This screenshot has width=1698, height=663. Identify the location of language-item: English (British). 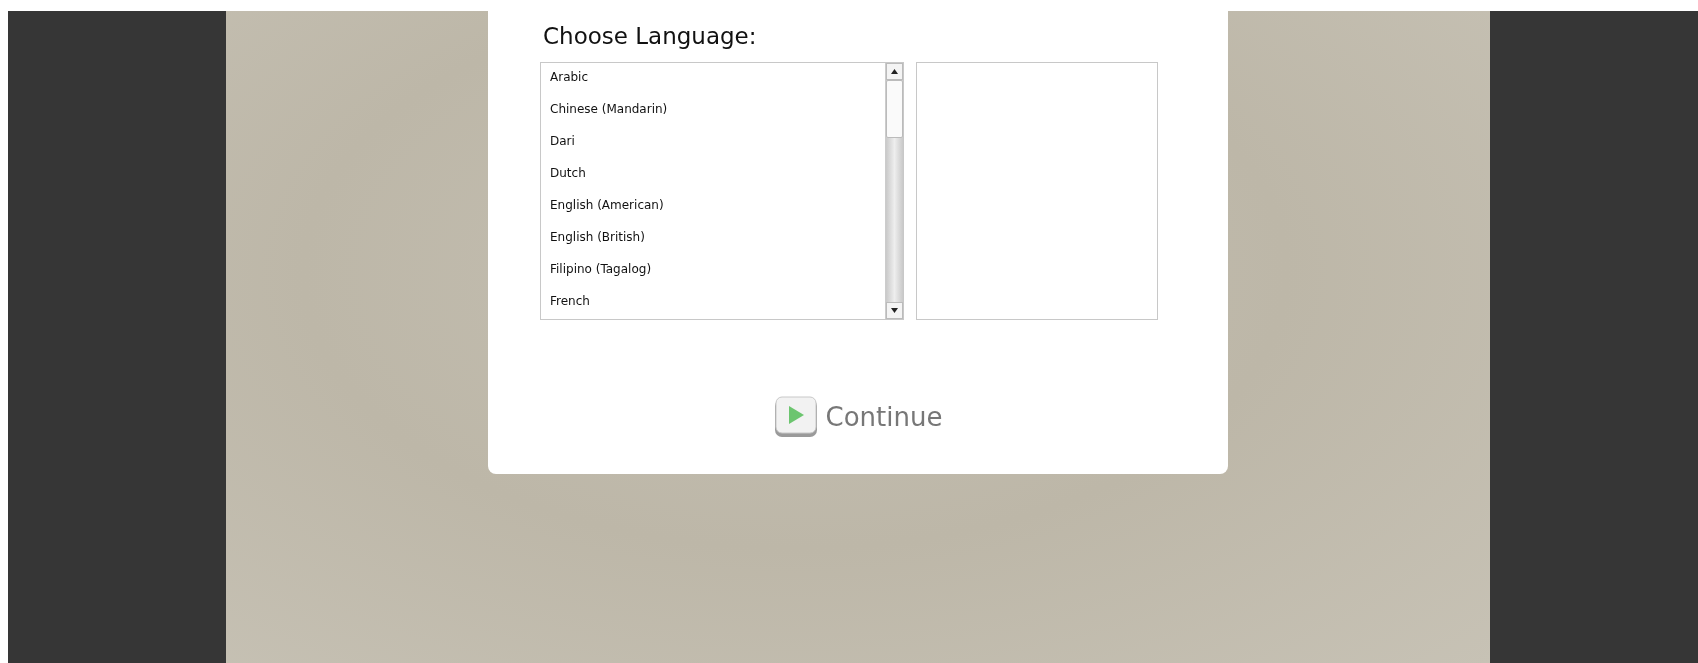
(713, 239).